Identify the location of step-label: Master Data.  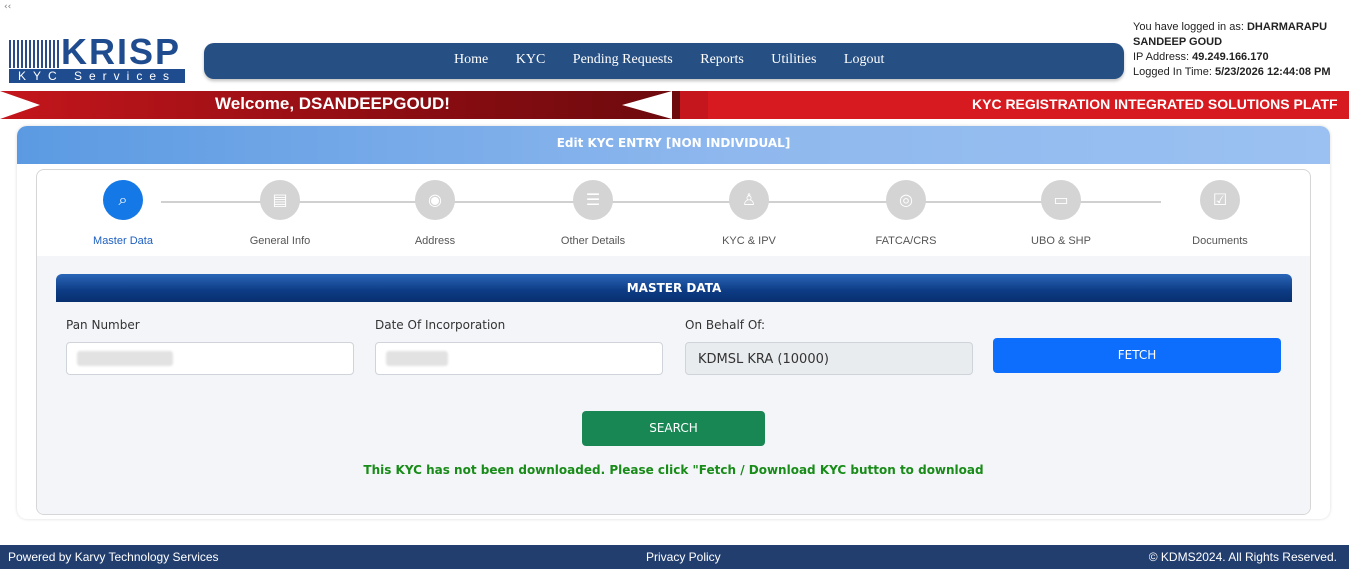
(123, 241).